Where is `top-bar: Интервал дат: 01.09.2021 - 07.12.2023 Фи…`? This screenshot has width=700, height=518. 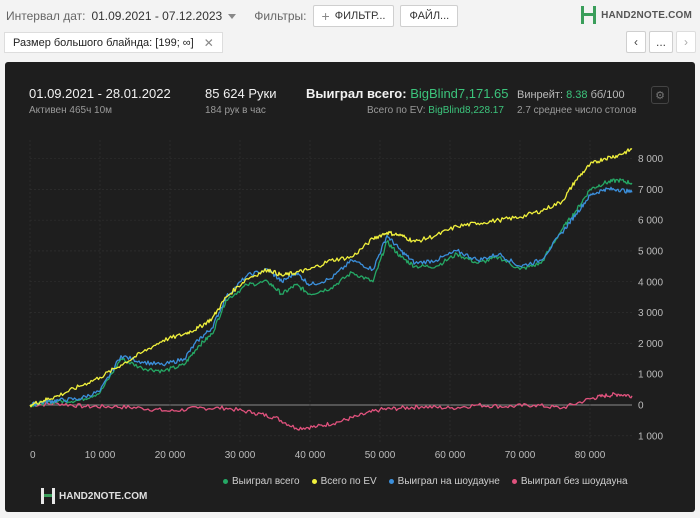
top-bar: Интервал дат: 01.09.2021 - 07.12.2023 Фи… is located at coordinates (350, 16).